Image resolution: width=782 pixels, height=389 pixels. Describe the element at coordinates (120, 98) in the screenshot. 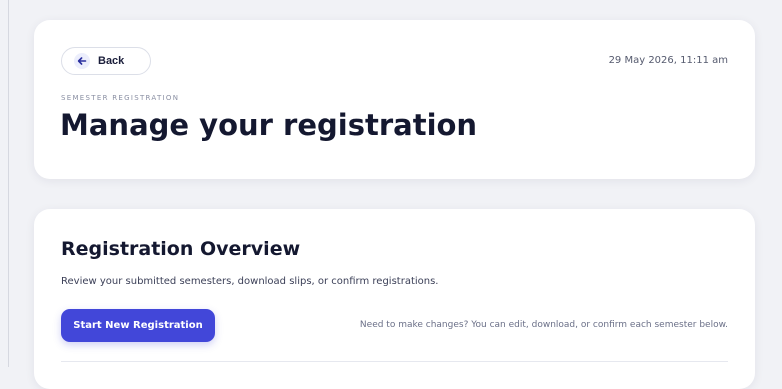

I see `section-eyebrow: SEMESTER REGISTRATION` at that location.